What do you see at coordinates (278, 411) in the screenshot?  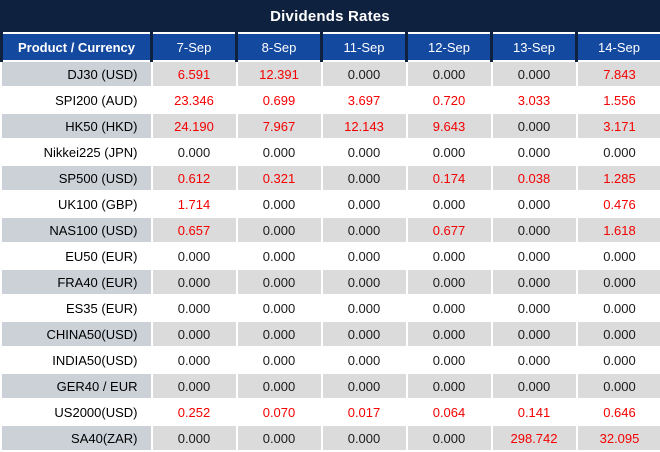 I see `value-cell: 0.070` at bounding box center [278, 411].